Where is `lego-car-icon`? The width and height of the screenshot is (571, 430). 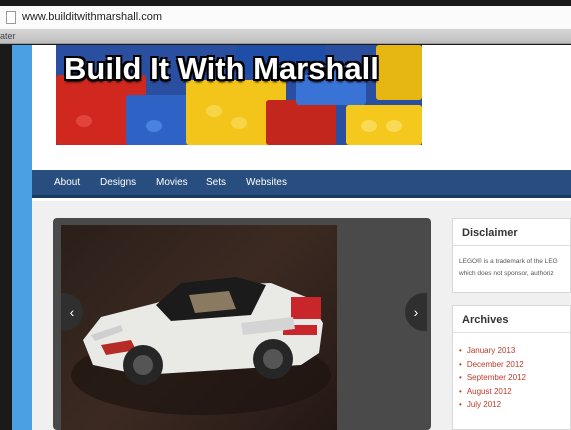 lego-car-icon is located at coordinates (201, 346).